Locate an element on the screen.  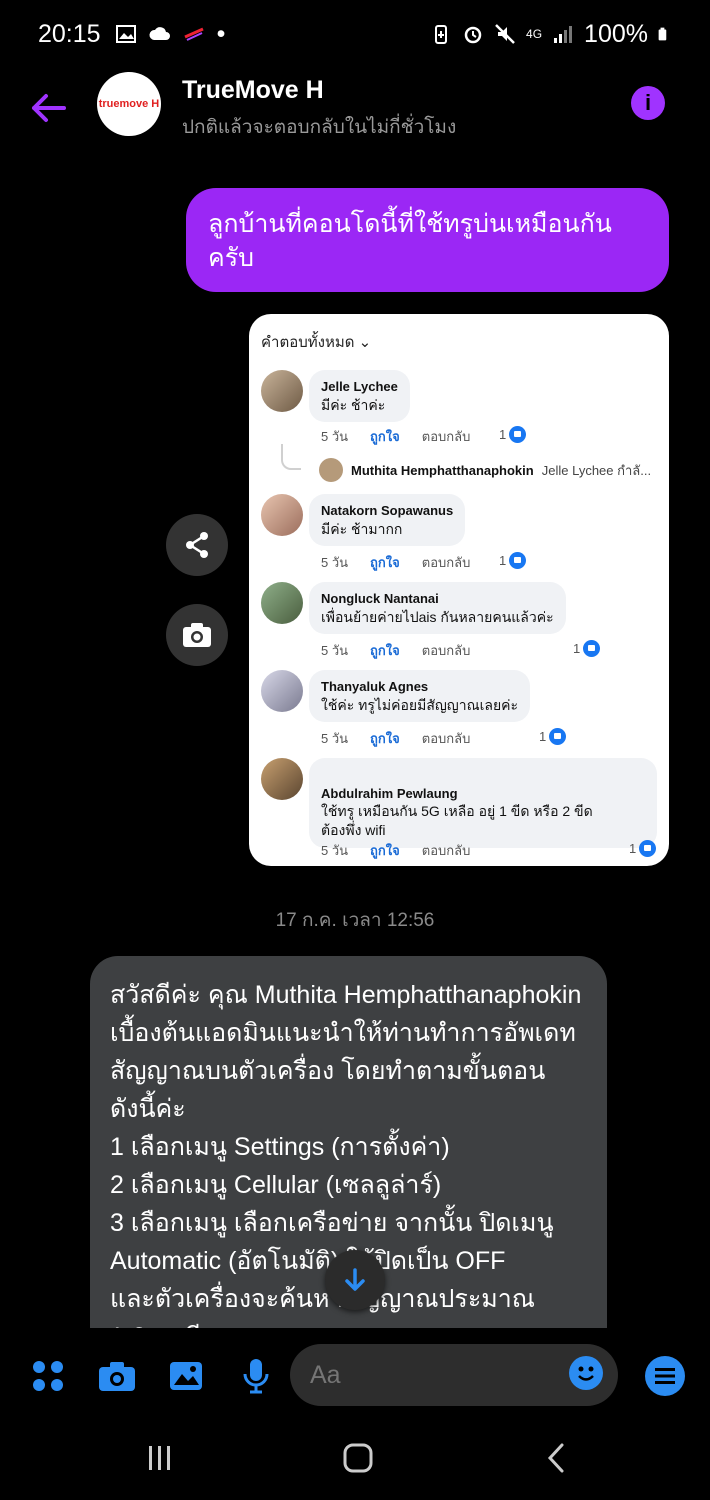
message-composer is located at coordinates (355, 1376).